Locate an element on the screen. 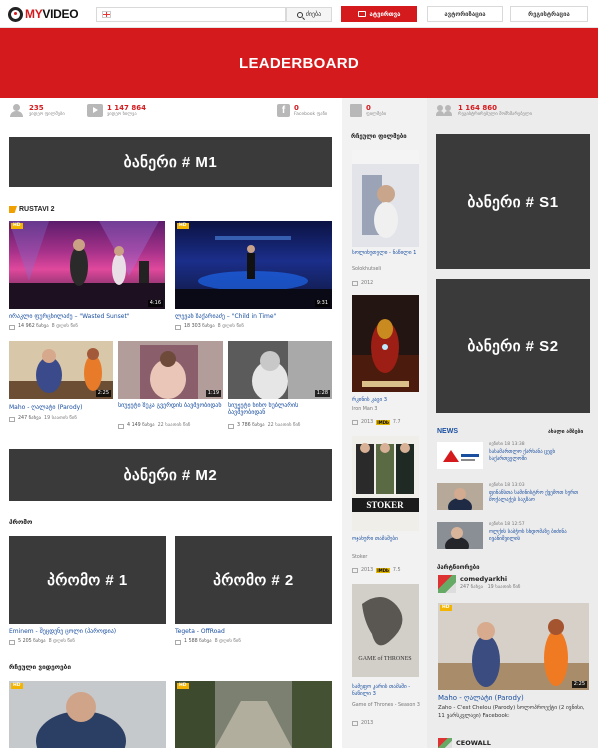 The width and height of the screenshot is (598, 748). video-title: სიუჟეტი ზუკა გვერდის ბავშვობიდან is located at coordinates (170, 405).